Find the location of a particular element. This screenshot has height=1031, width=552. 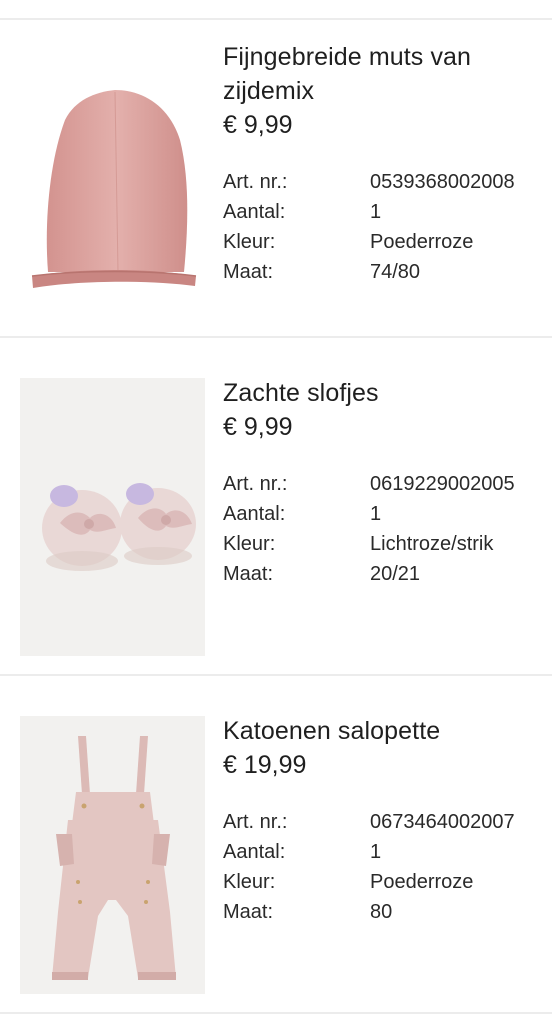

detail-row-maat: Maat: 20/21 is located at coordinates (385, 574).